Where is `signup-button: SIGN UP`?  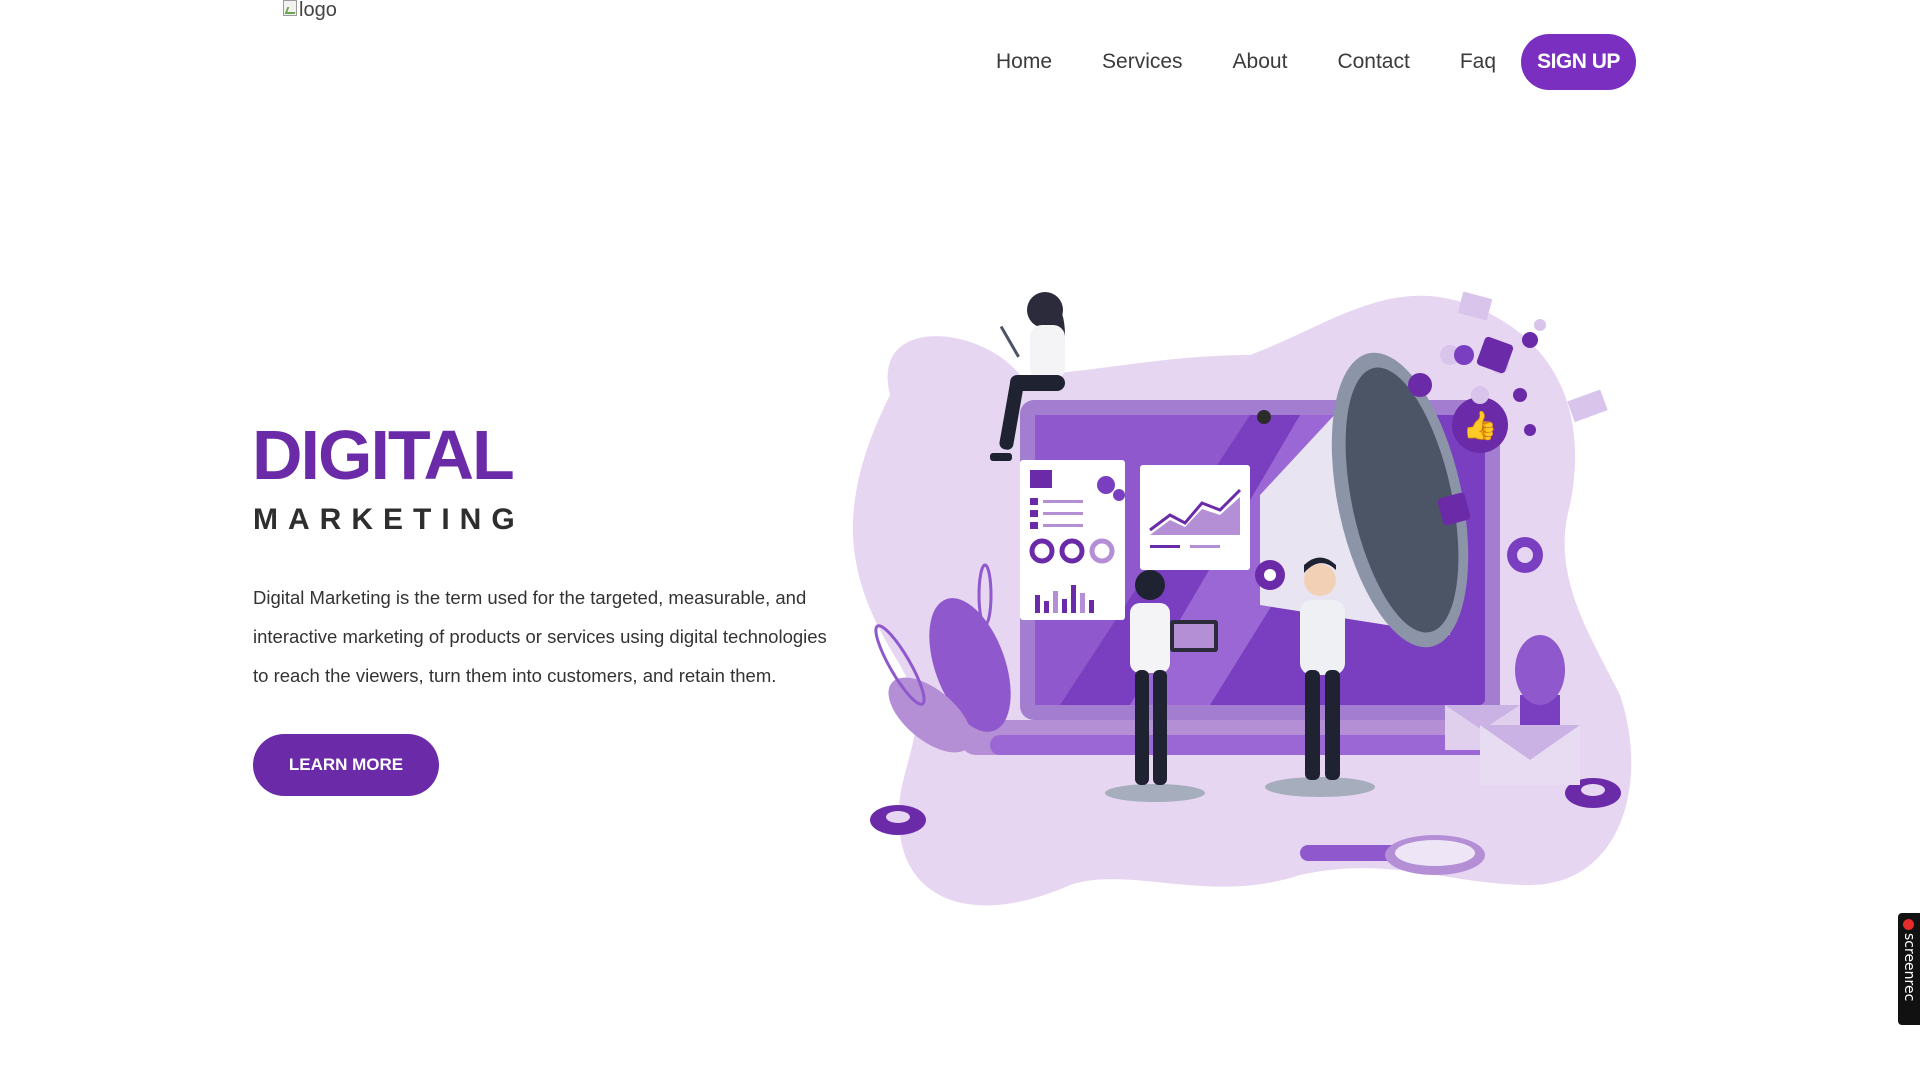 signup-button: SIGN UP is located at coordinates (1578, 62).